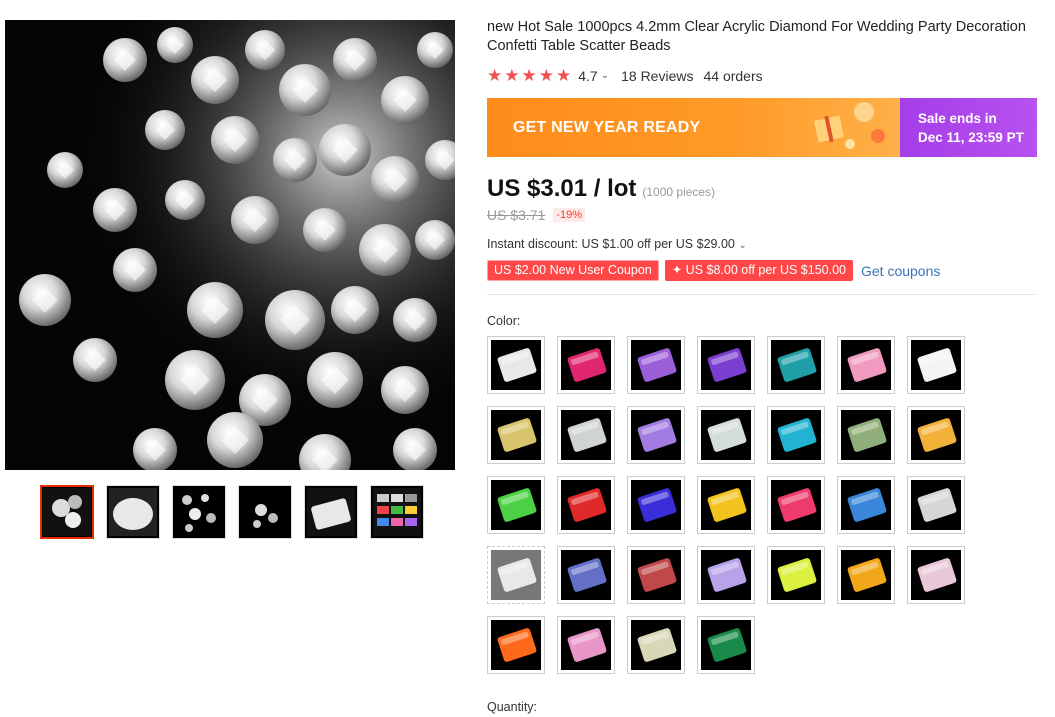  I want to click on original-price-row: US $3.71 -19%, so click(763, 215).